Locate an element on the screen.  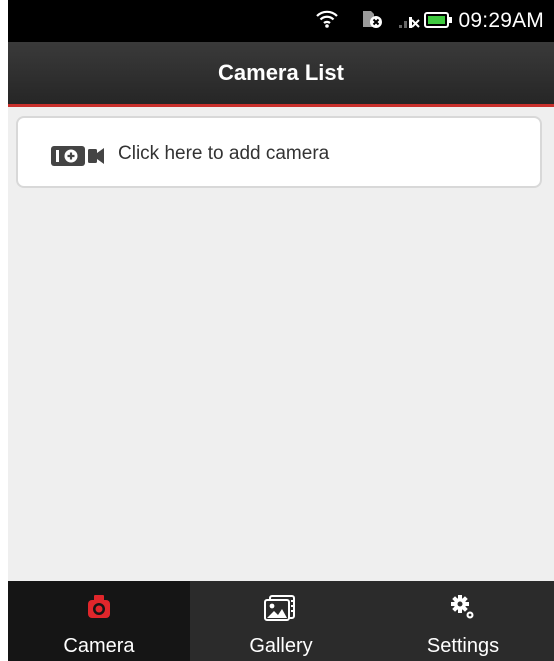
page-title: Camera List is located at coordinates (281, 72).